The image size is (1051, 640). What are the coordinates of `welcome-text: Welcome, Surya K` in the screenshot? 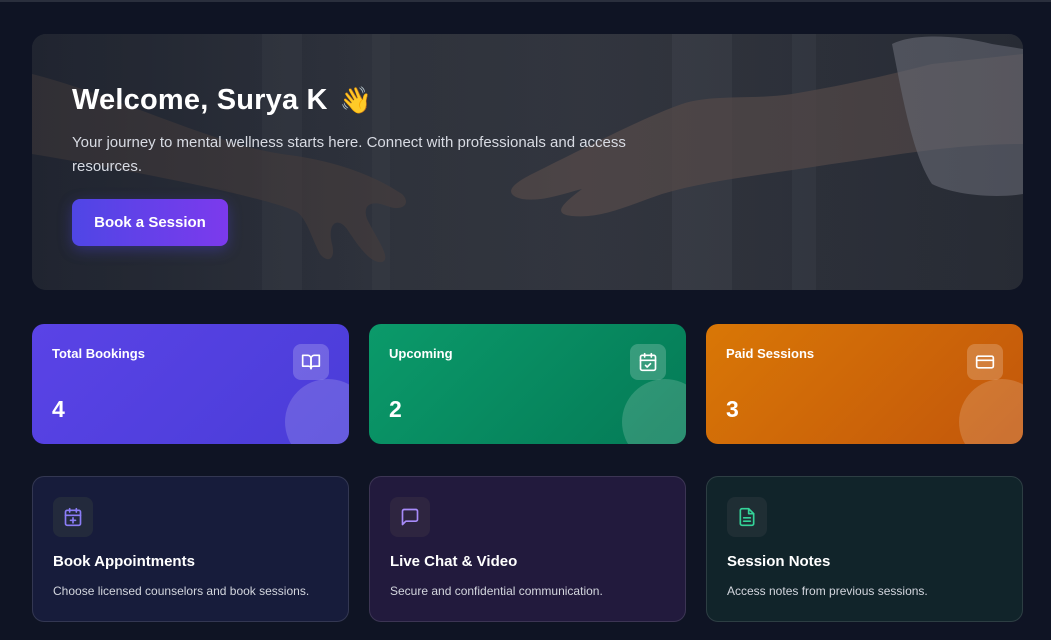 It's located at (200, 100).